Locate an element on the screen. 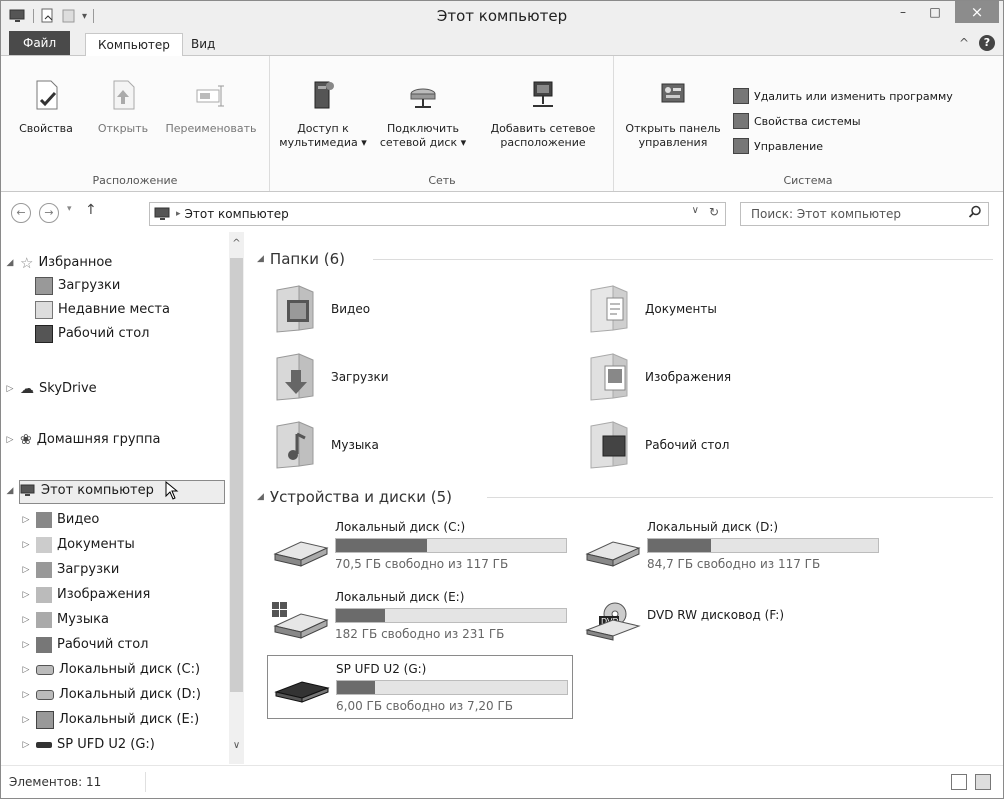 This screenshot has width=1004, height=799. folder-videos: Видео is located at coordinates (321, 309).